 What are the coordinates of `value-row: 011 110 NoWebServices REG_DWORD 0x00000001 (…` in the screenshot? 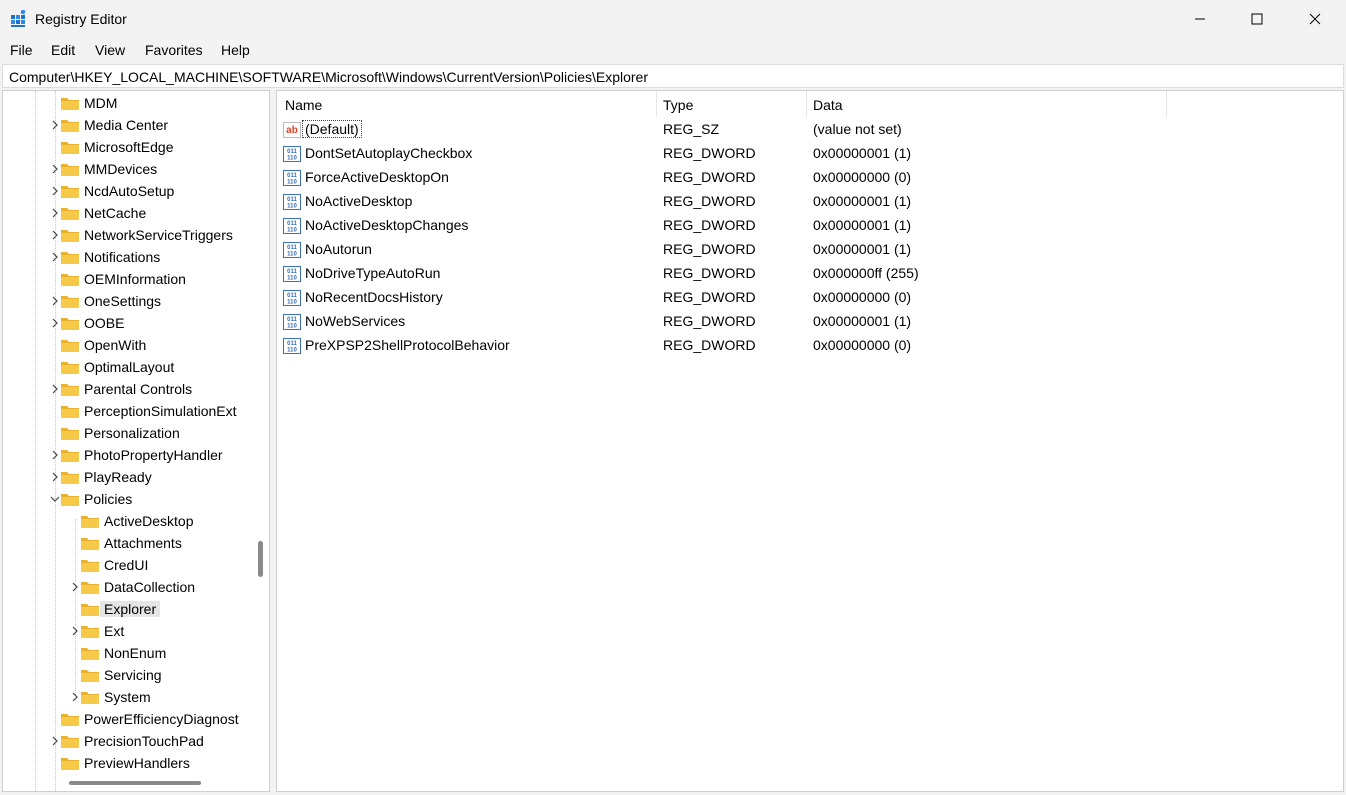 It's located at (808, 322).